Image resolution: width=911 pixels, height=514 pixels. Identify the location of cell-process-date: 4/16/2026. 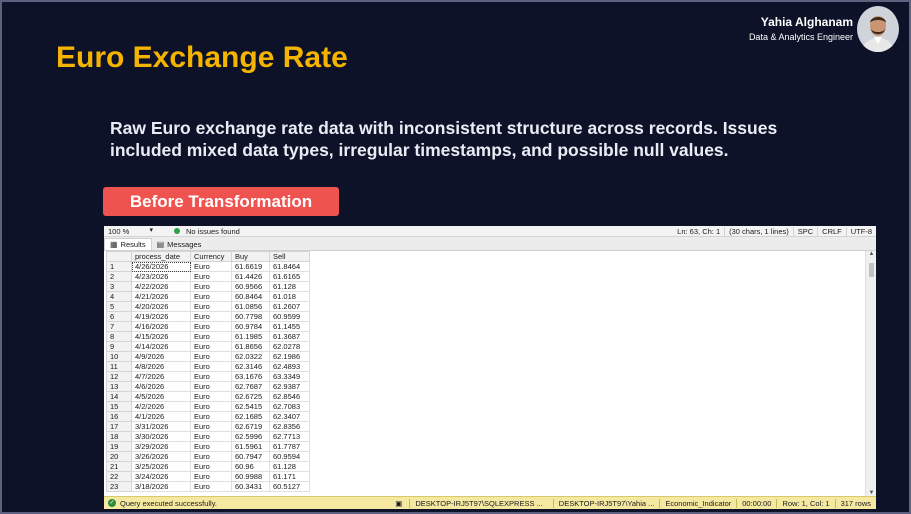
(161, 326).